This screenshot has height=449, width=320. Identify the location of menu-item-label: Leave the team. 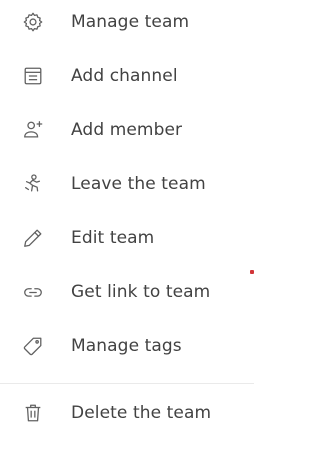
(138, 184).